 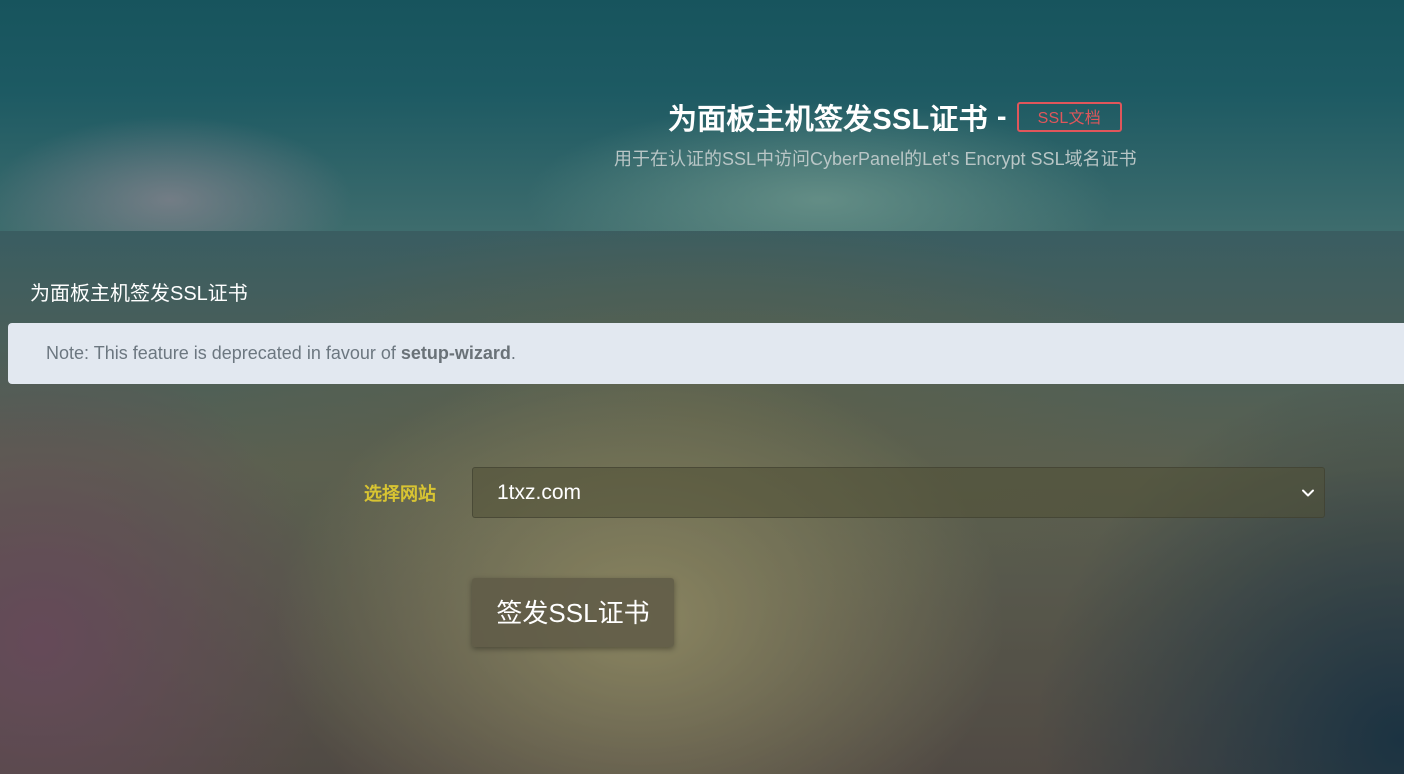 I want to click on website-select: 1txz.com, so click(x=898, y=492).